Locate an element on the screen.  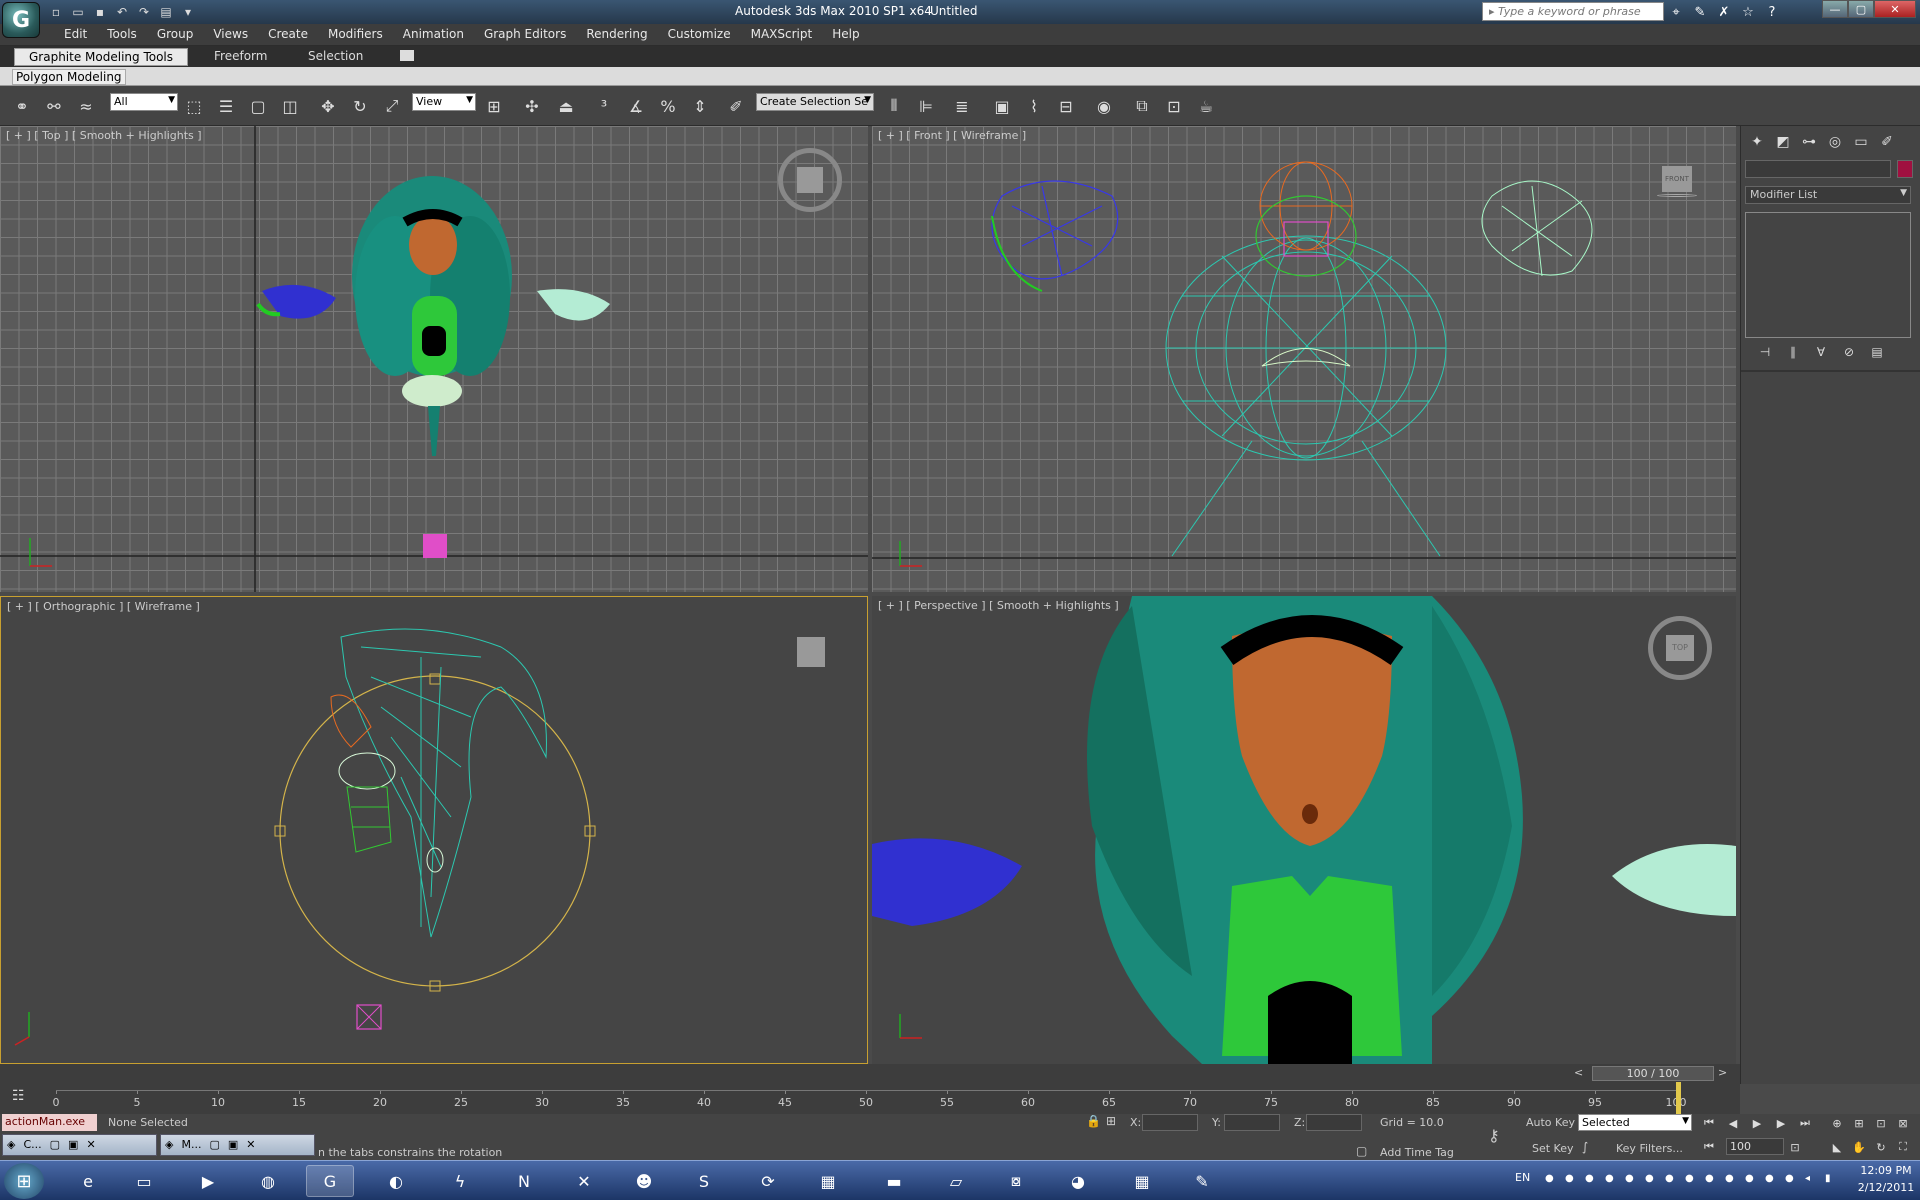
wrench-icon: ✎ is located at coordinates (1700, 12).